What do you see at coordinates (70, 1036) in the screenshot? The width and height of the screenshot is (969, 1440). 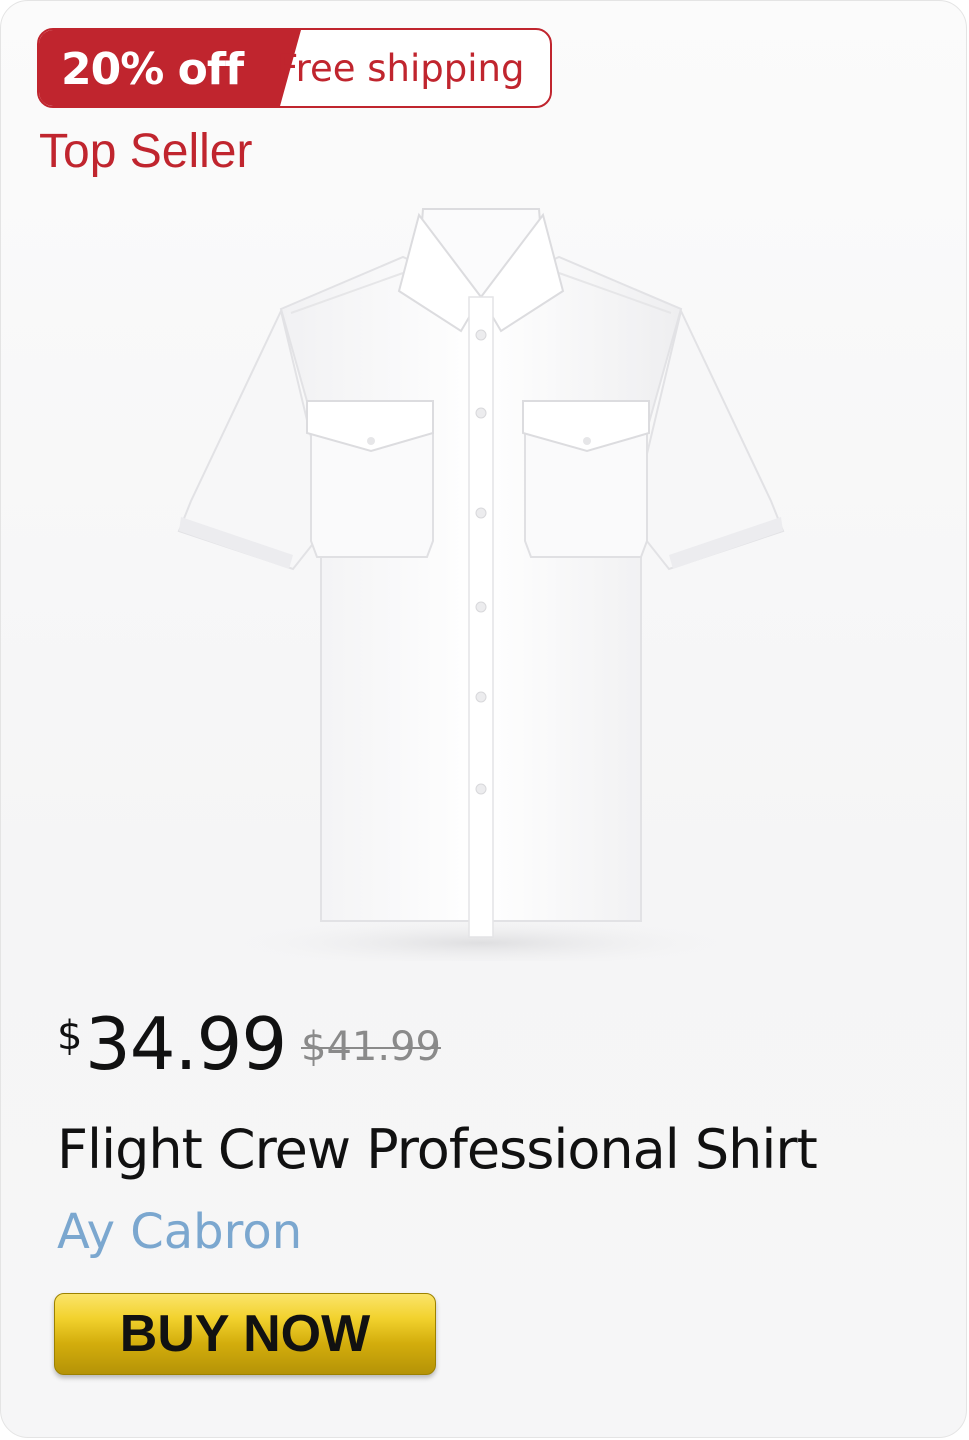 I see `currency-symbol: $` at bounding box center [70, 1036].